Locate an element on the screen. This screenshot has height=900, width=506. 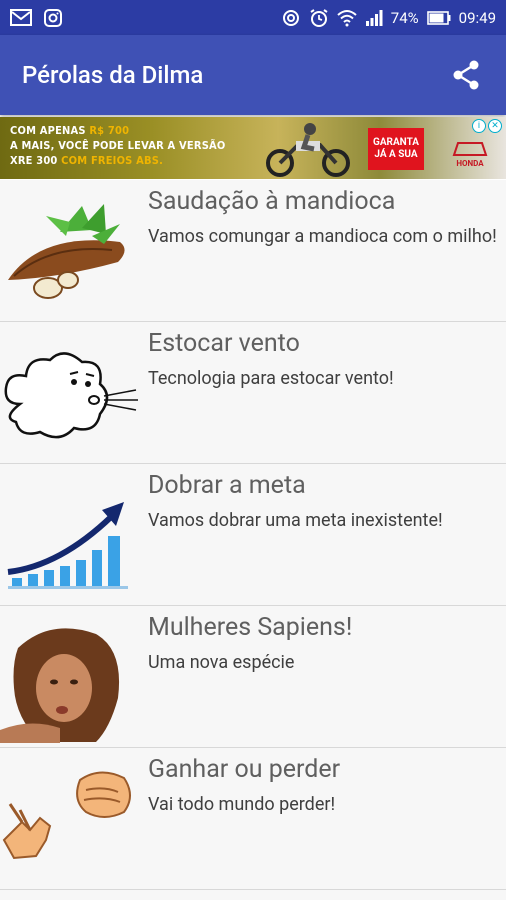
signal-icon is located at coordinates (374, 17).